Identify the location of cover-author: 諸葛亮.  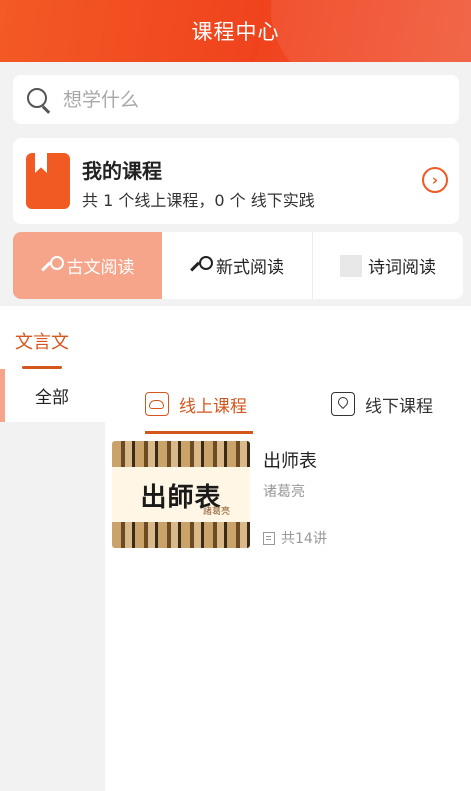
(216, 512).